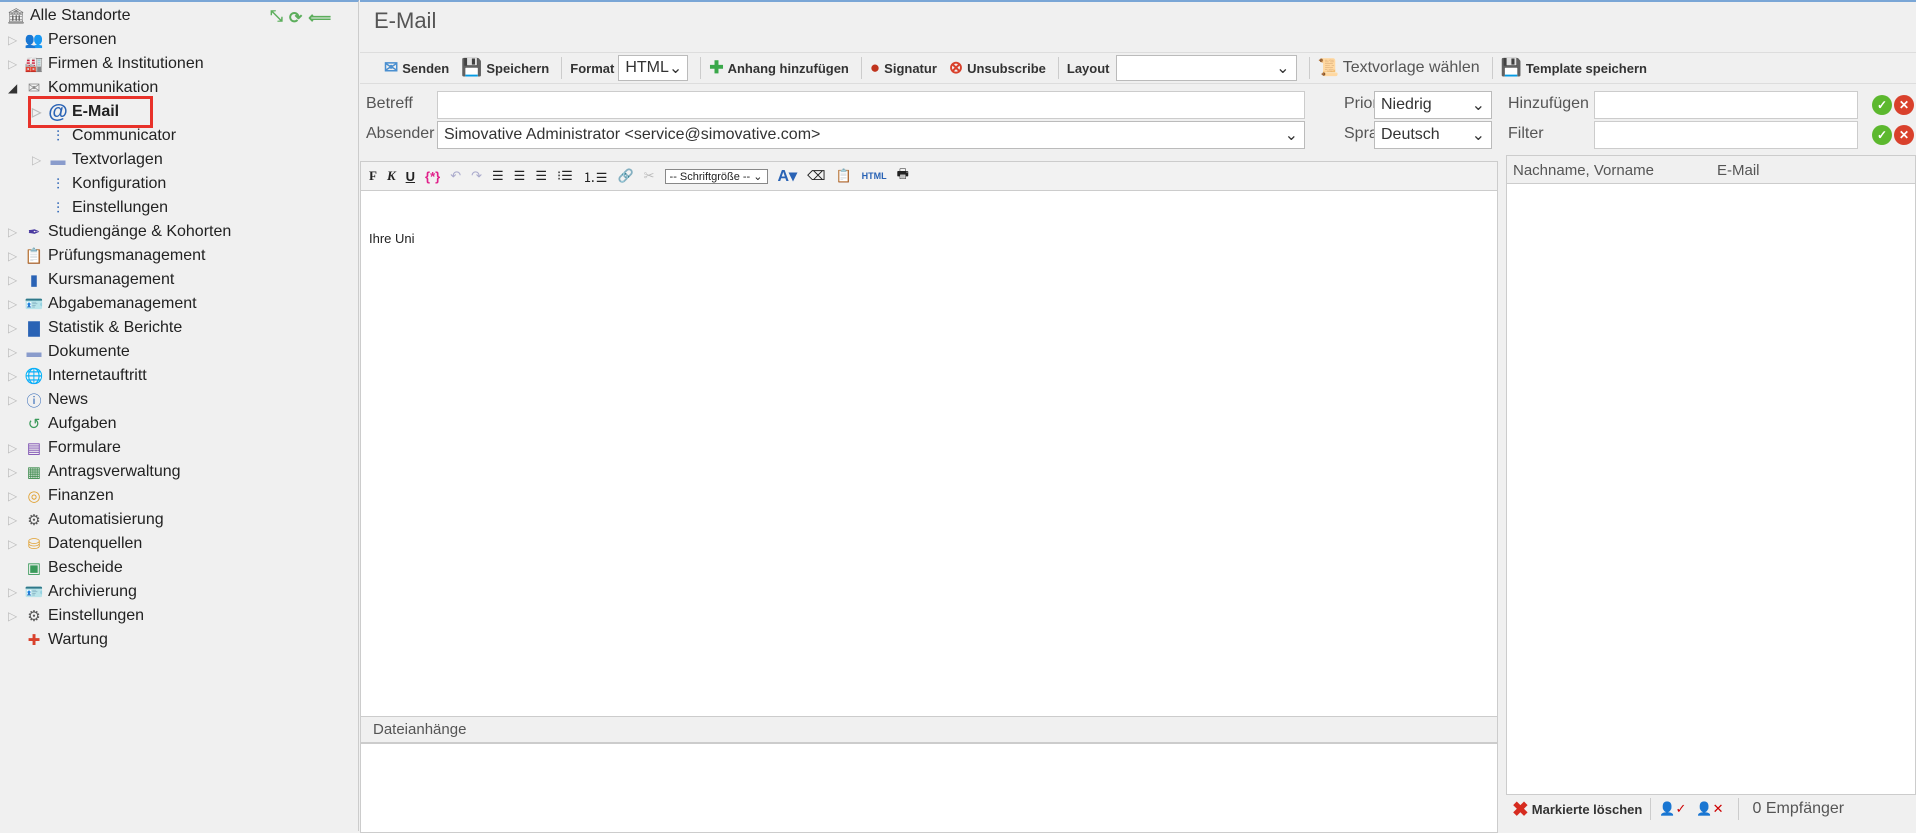  Describe the element at coordinates (86, 520) in the screenshot. I see `sidebar-item: ▷ ⚙ Automatisierung` at that location.